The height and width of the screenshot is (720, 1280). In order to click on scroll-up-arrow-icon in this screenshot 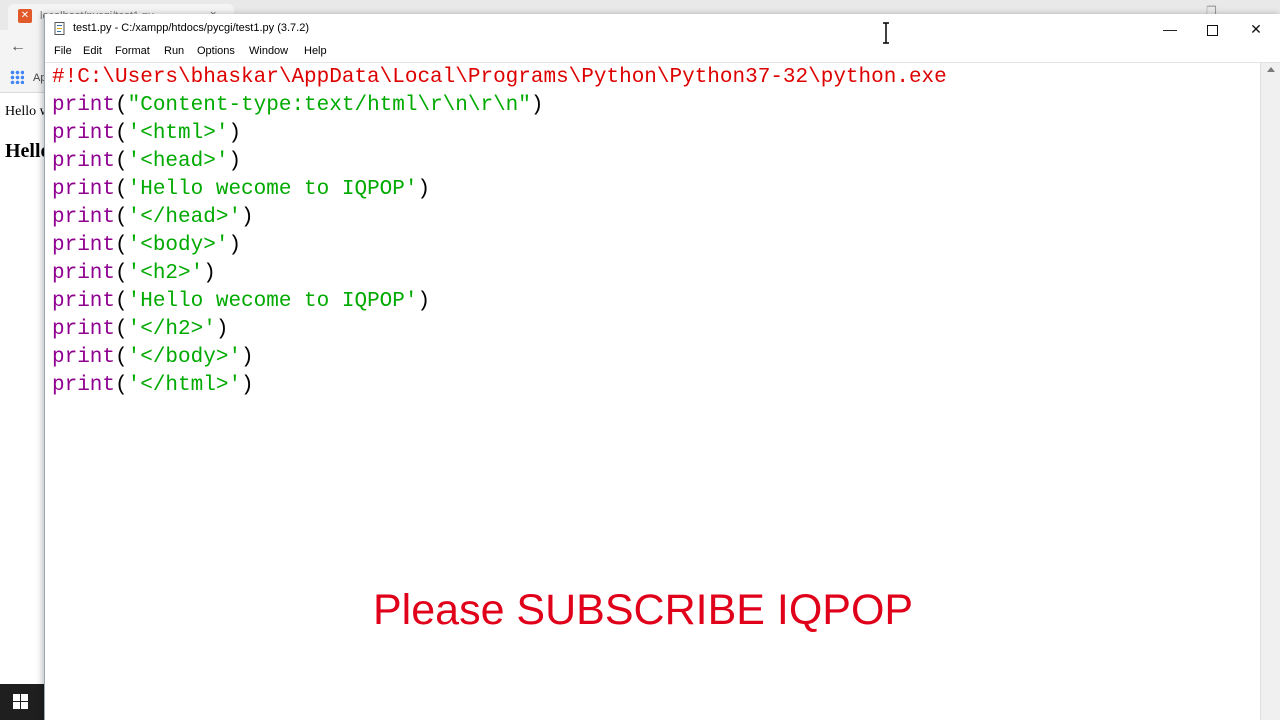, I will do `click(1271, 69)`.